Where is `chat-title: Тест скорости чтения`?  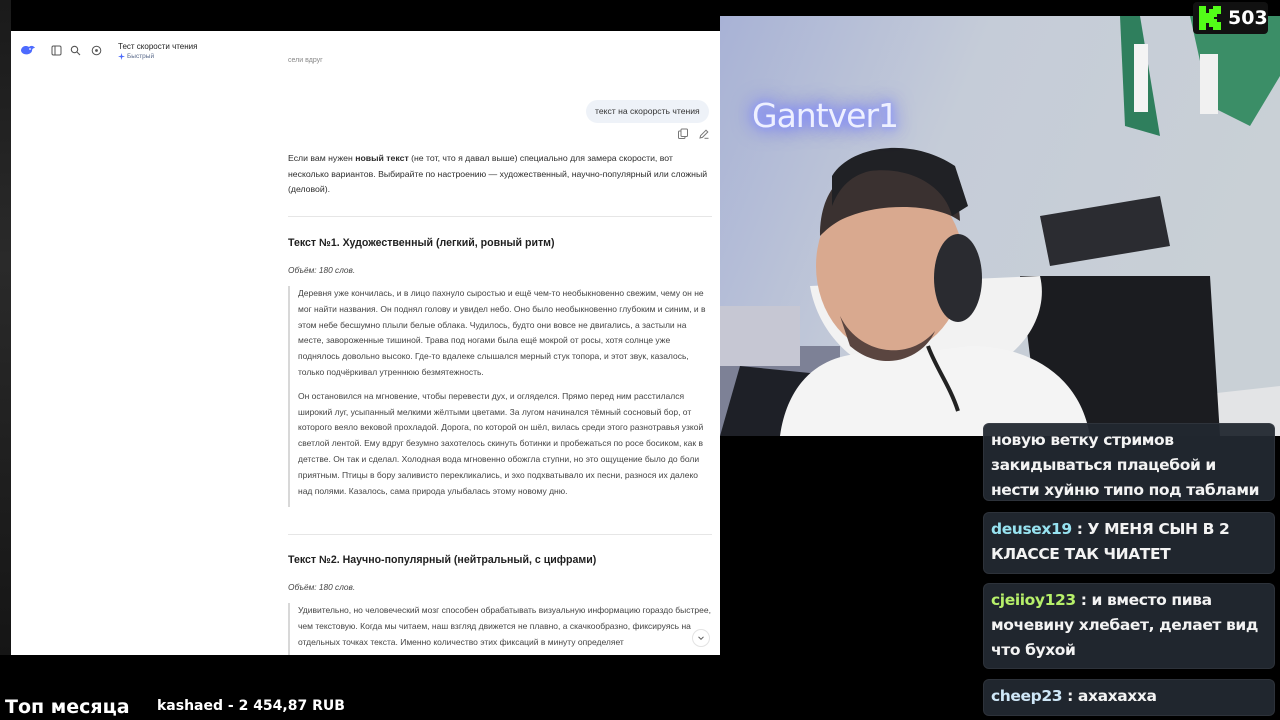
chat-title: Тест скорости чтения is located at coordinates (158, 46).